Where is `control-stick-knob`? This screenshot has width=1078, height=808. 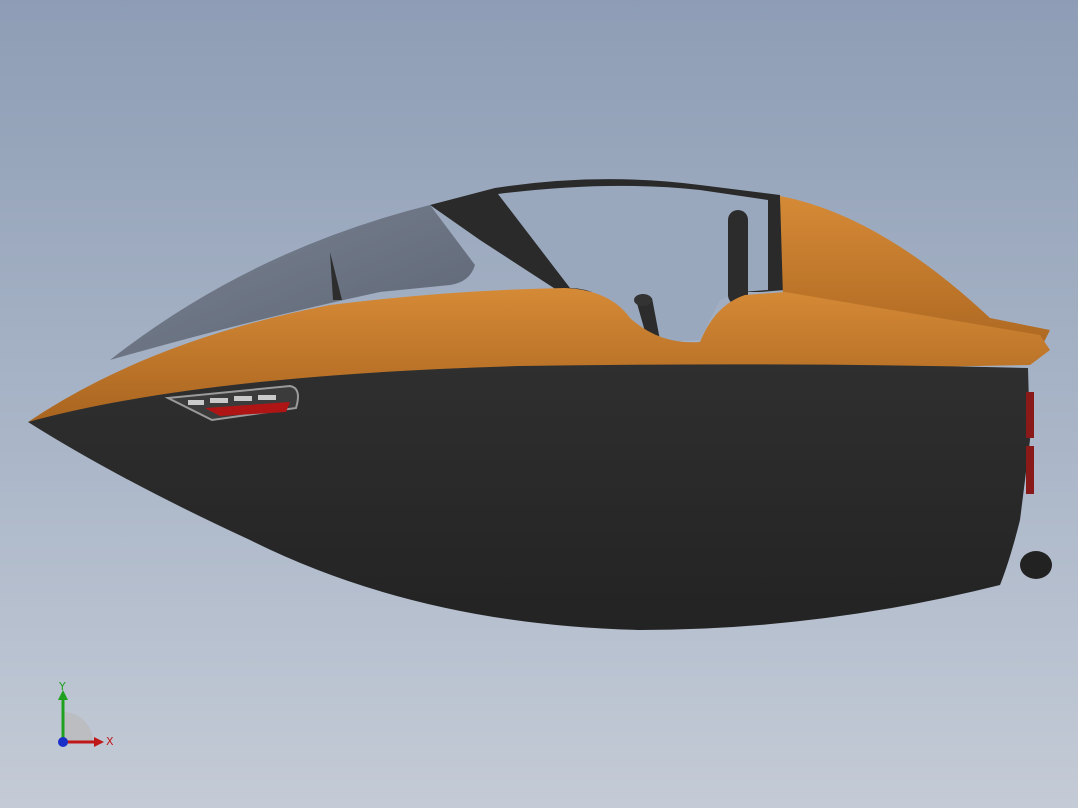 control-stick-knob is located at coordinates (643, 300).